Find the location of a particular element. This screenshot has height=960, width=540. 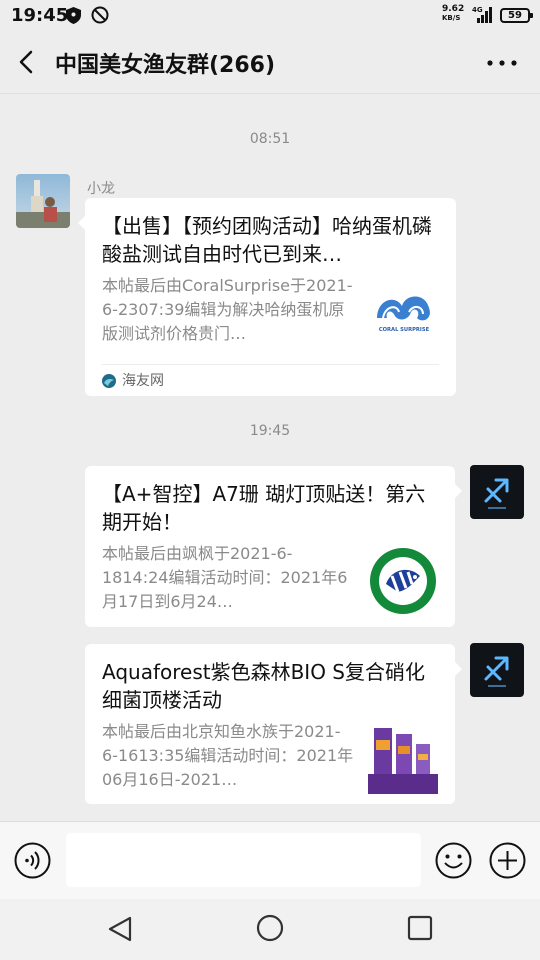

network-speed: 9.62 KB/S is located at coordinates (455, 14).